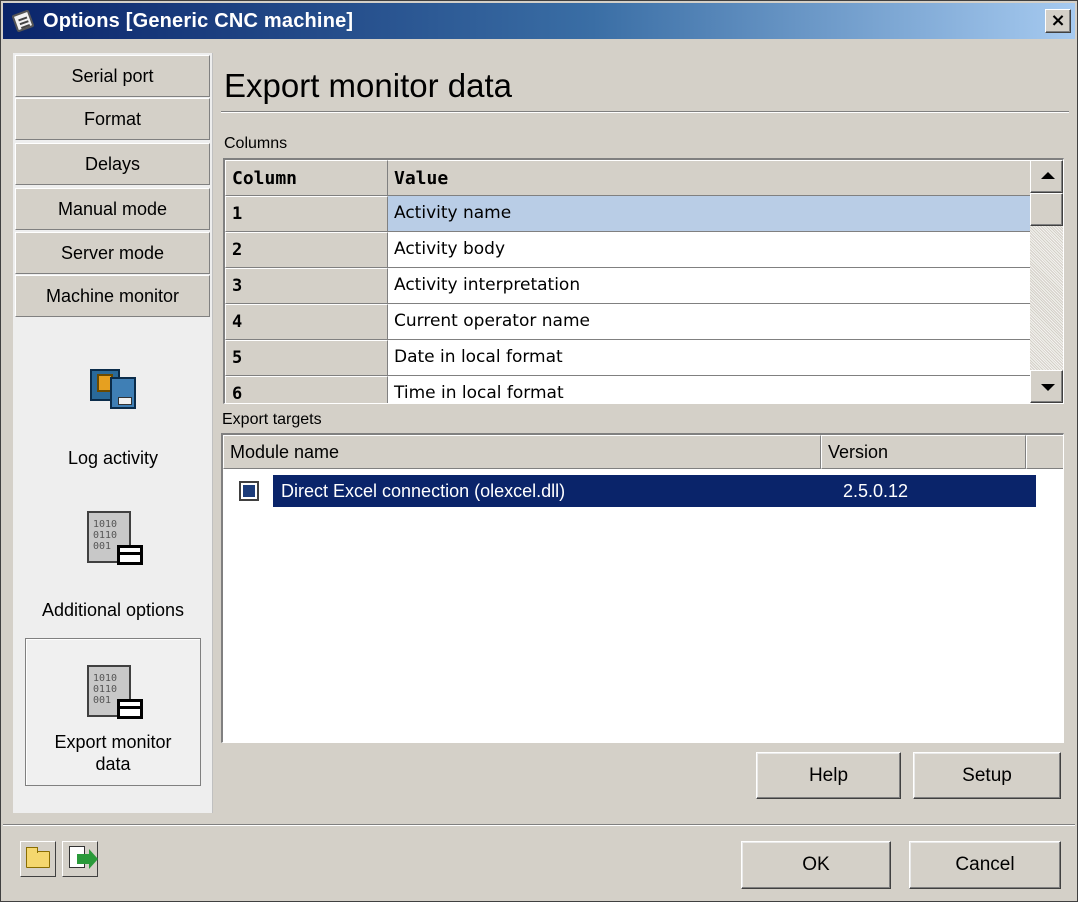 The width and height of the screenshot is (1078, 902). Describe the element at coordinates (113, 390) in the screenshot. I see `log-activity-icon` at that location.